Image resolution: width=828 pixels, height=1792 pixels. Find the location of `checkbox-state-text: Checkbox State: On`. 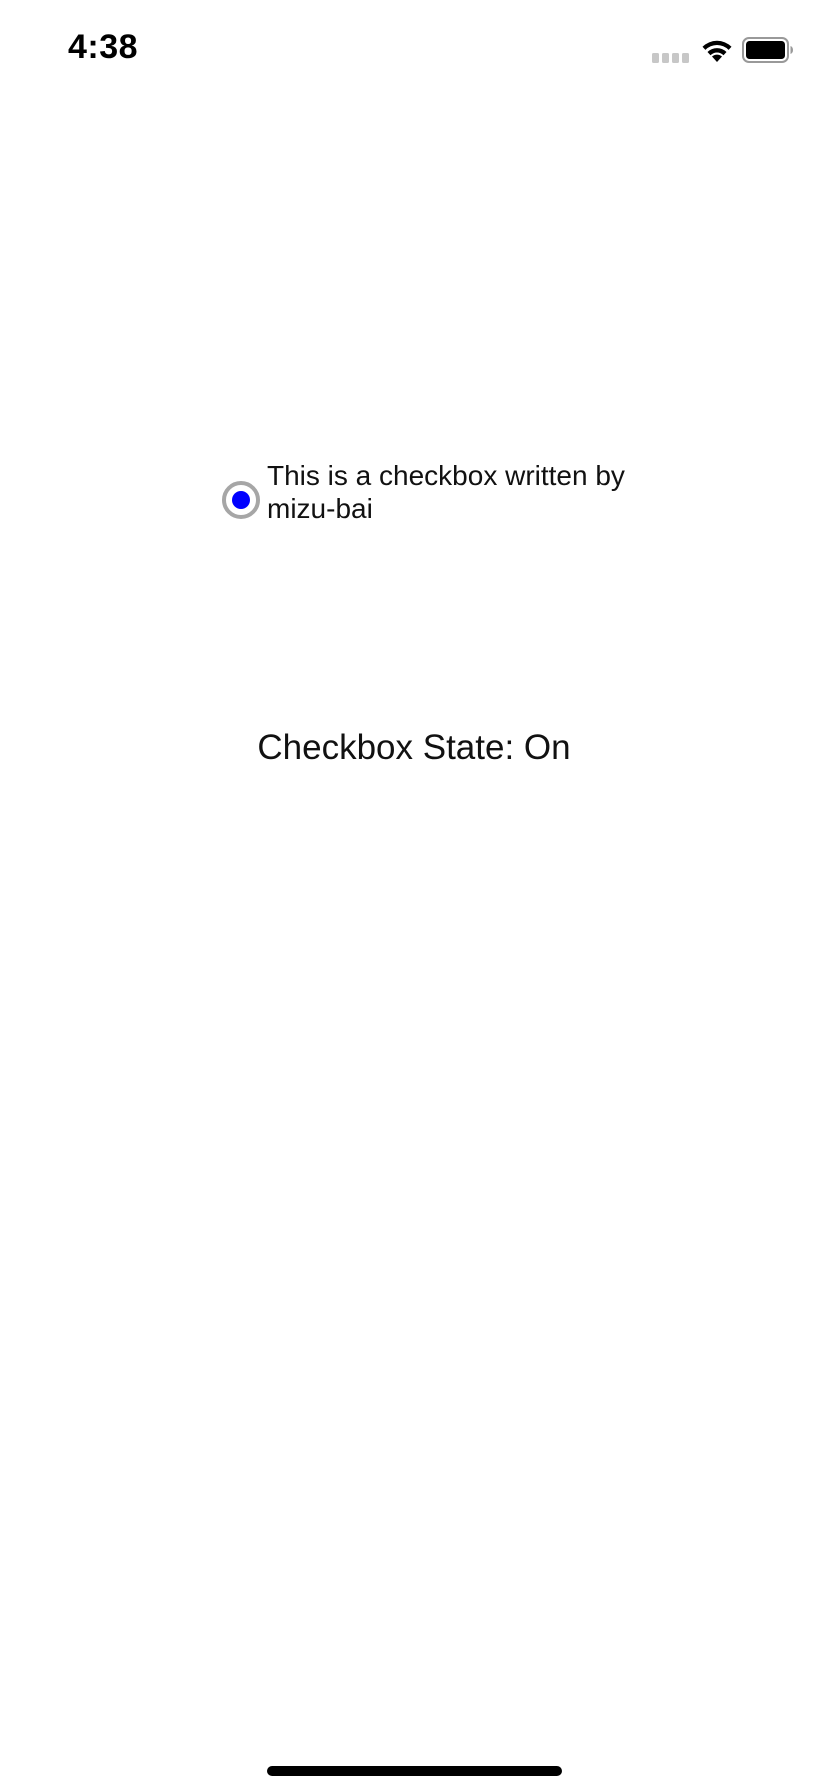

checkbox-state-text: Checkbox State: On is located at coordinates (414, 747).